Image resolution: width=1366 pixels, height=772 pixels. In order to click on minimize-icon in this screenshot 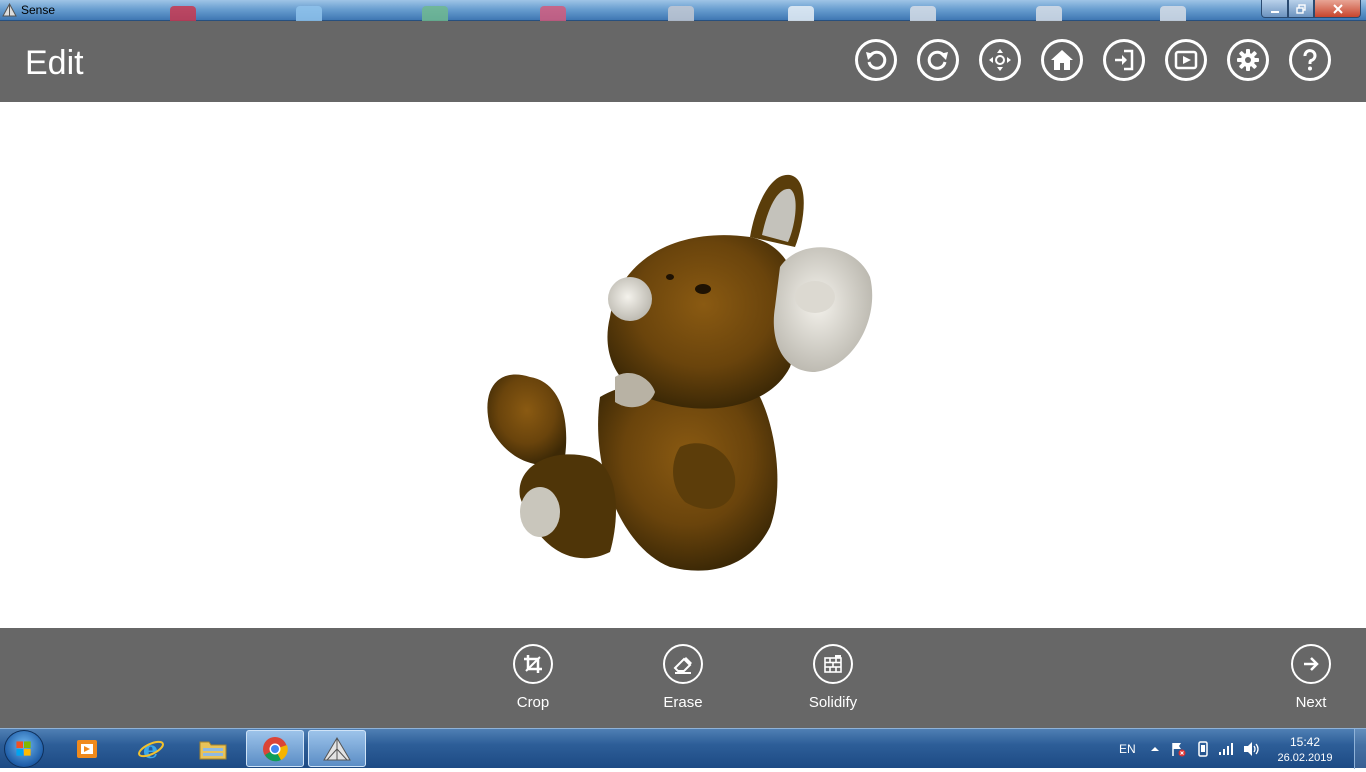, I will do `click(1274, 11)`.